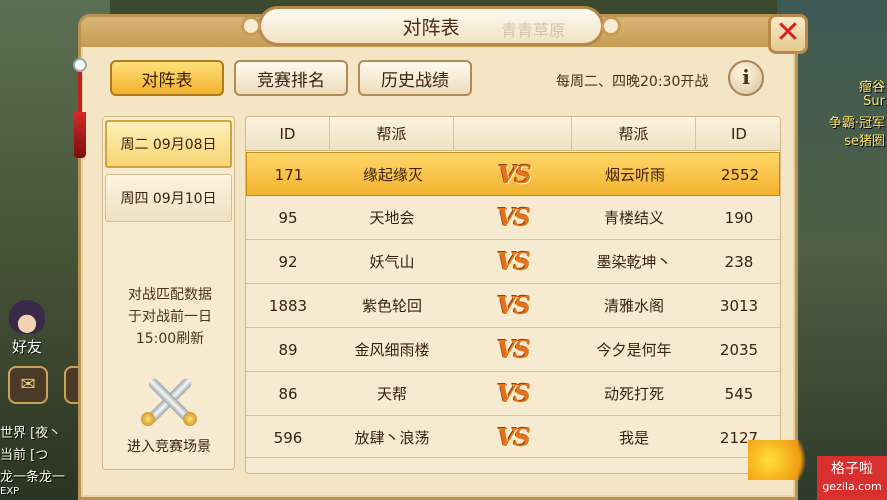  What do you see at coordinates (27, 317) in the screenshot?
I see `avatar-icon` at bounding box center [27, 317].